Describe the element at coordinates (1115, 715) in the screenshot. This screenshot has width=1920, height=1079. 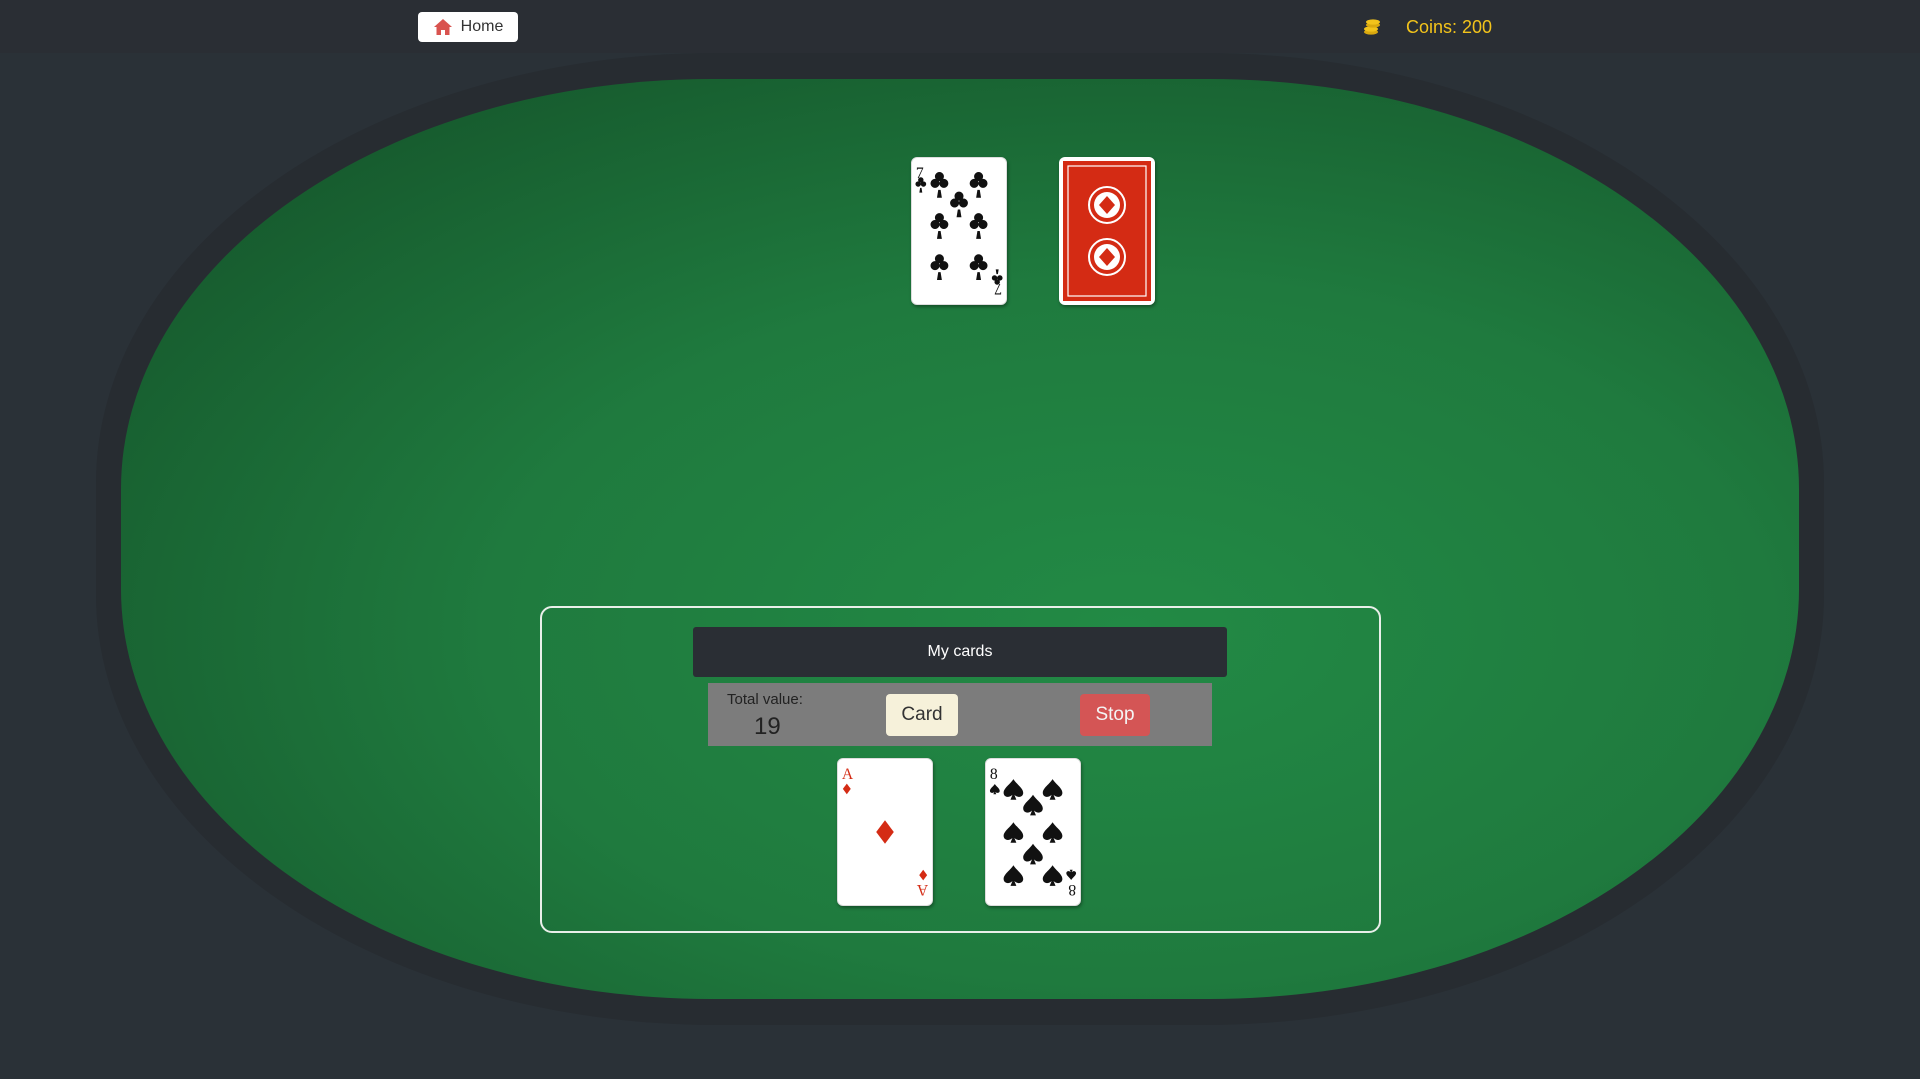
I see `stop-button: Stop` at that location.